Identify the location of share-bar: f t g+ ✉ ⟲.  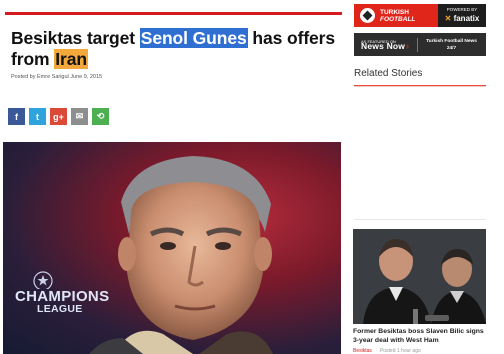
(58, 116).